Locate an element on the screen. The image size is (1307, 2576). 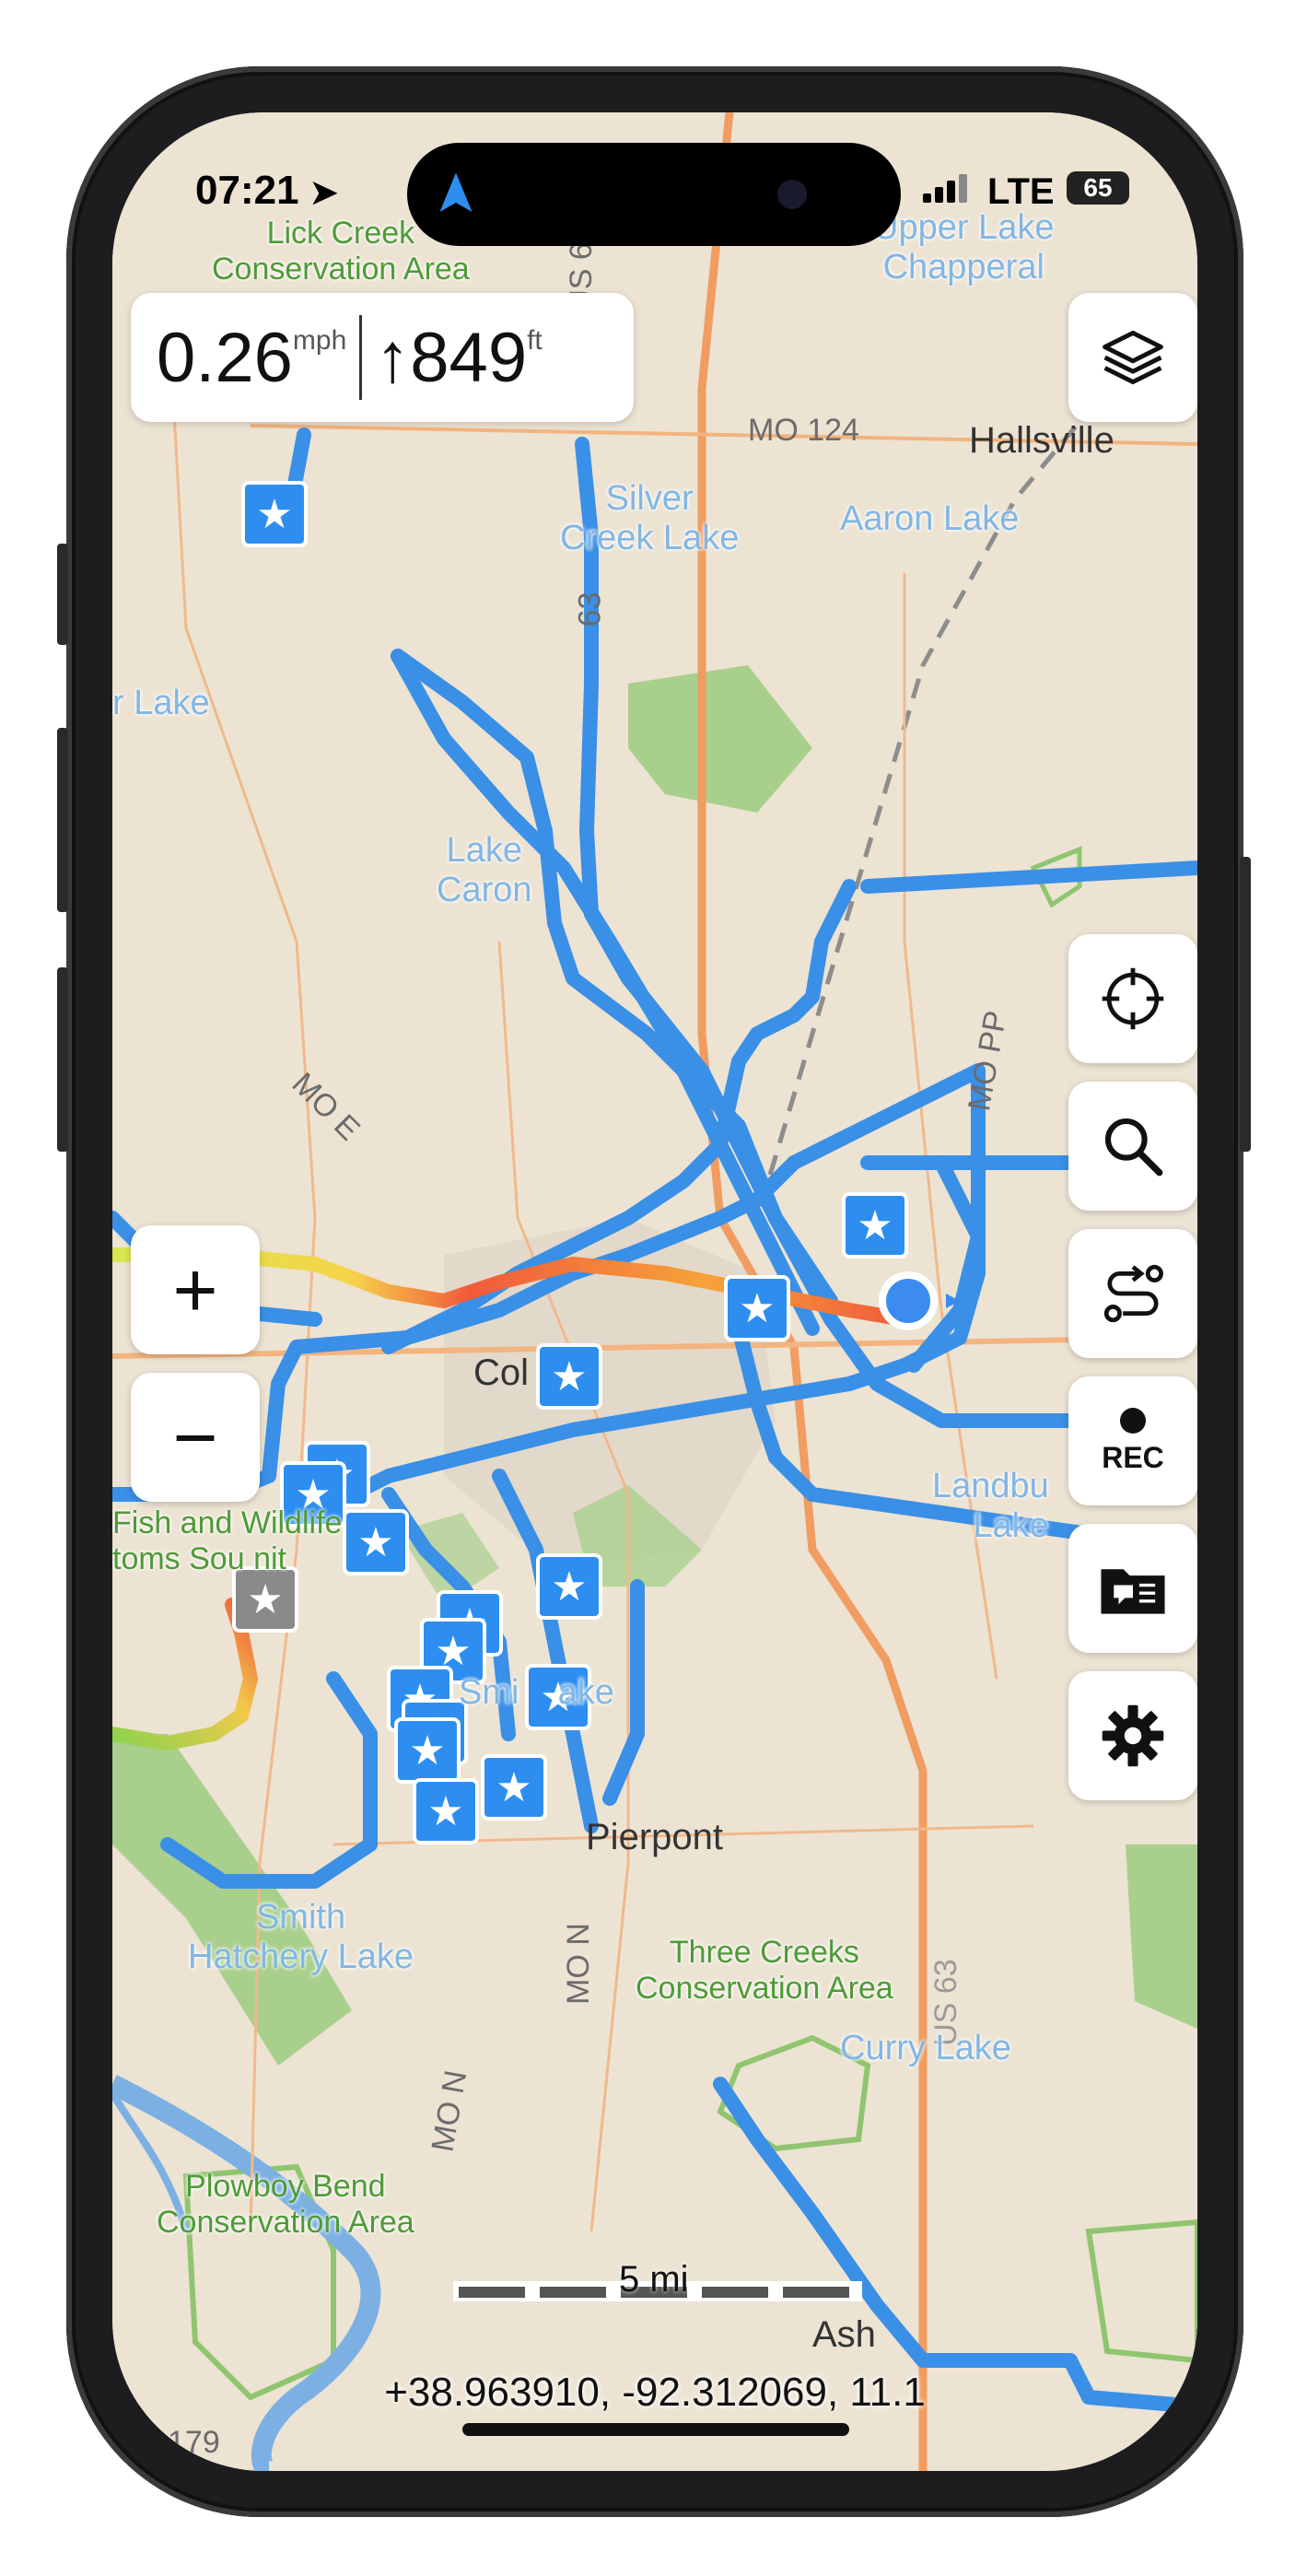
gear-icon is located at coordinates (1133, 1735).